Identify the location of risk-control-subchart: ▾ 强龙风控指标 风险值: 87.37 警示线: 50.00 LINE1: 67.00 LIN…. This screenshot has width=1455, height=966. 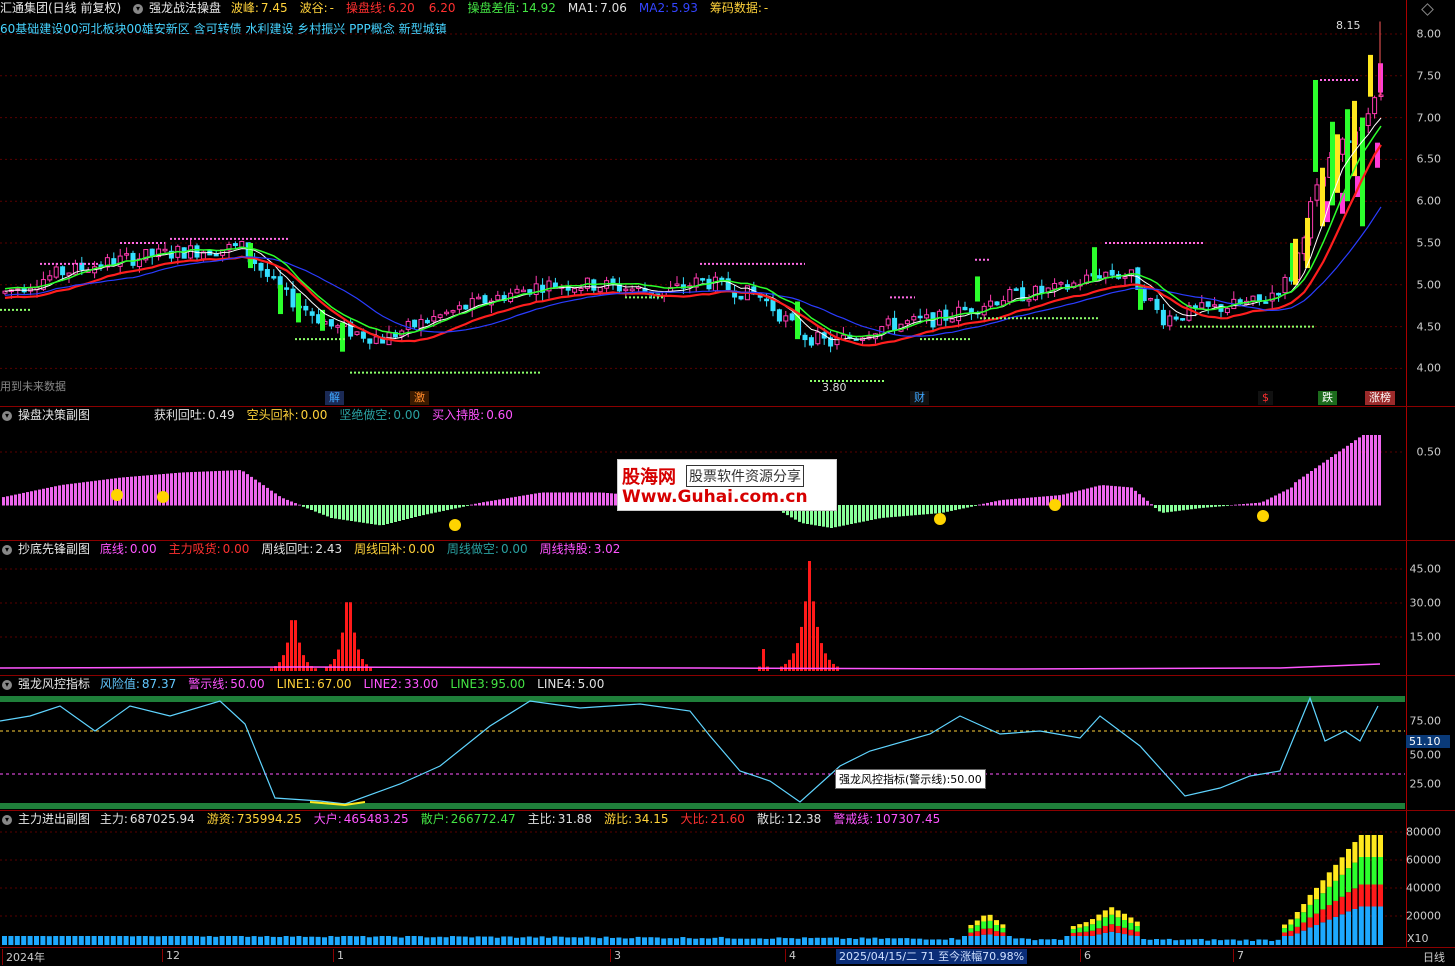
(727, 743).